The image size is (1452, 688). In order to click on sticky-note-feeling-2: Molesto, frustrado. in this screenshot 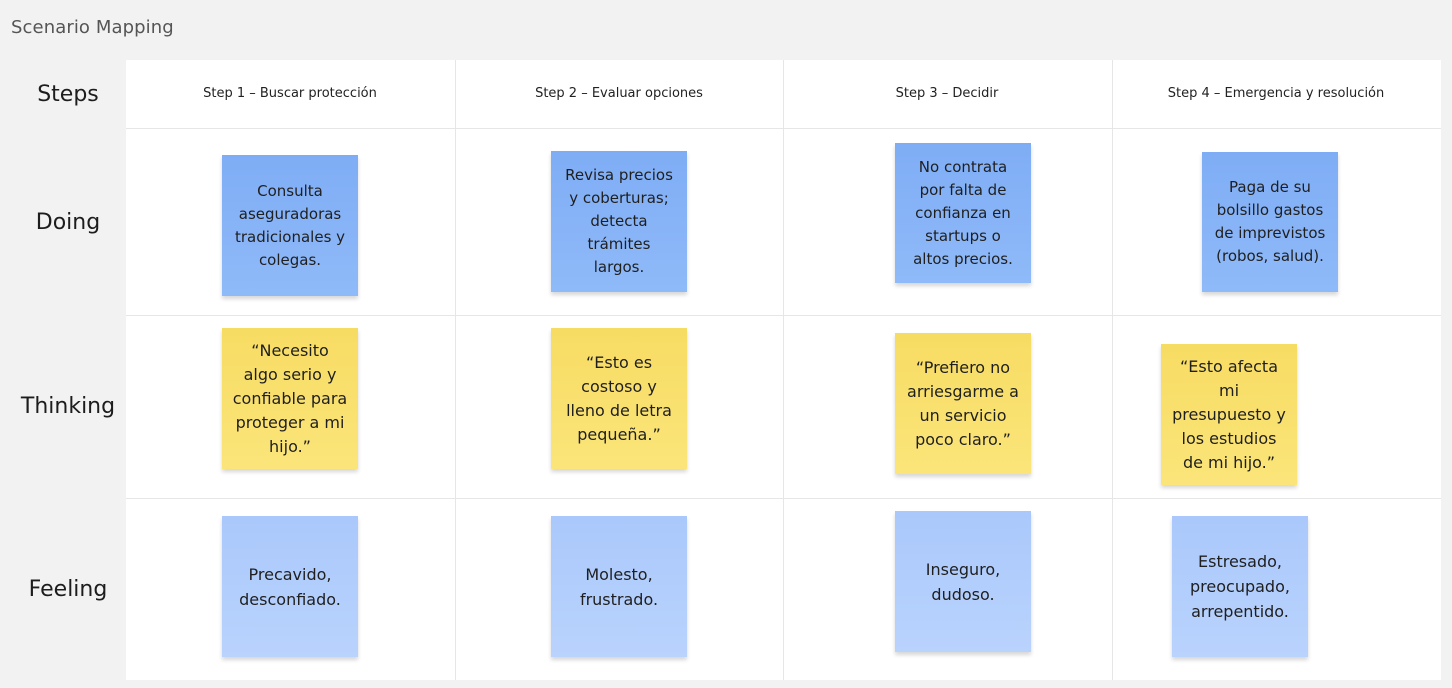, I will do `click(619, 586)`.